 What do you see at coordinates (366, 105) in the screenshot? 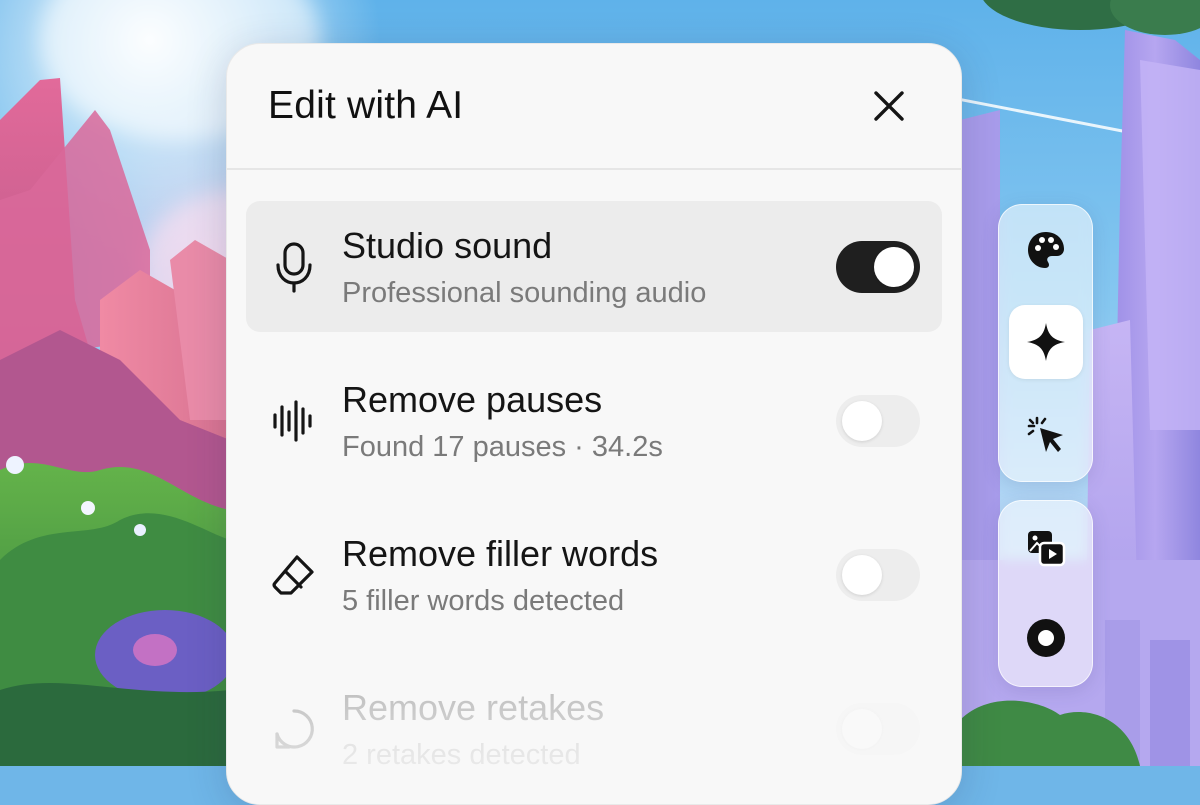
I see `dialog-title: Edit with AI` at bounding box center [366, 105].